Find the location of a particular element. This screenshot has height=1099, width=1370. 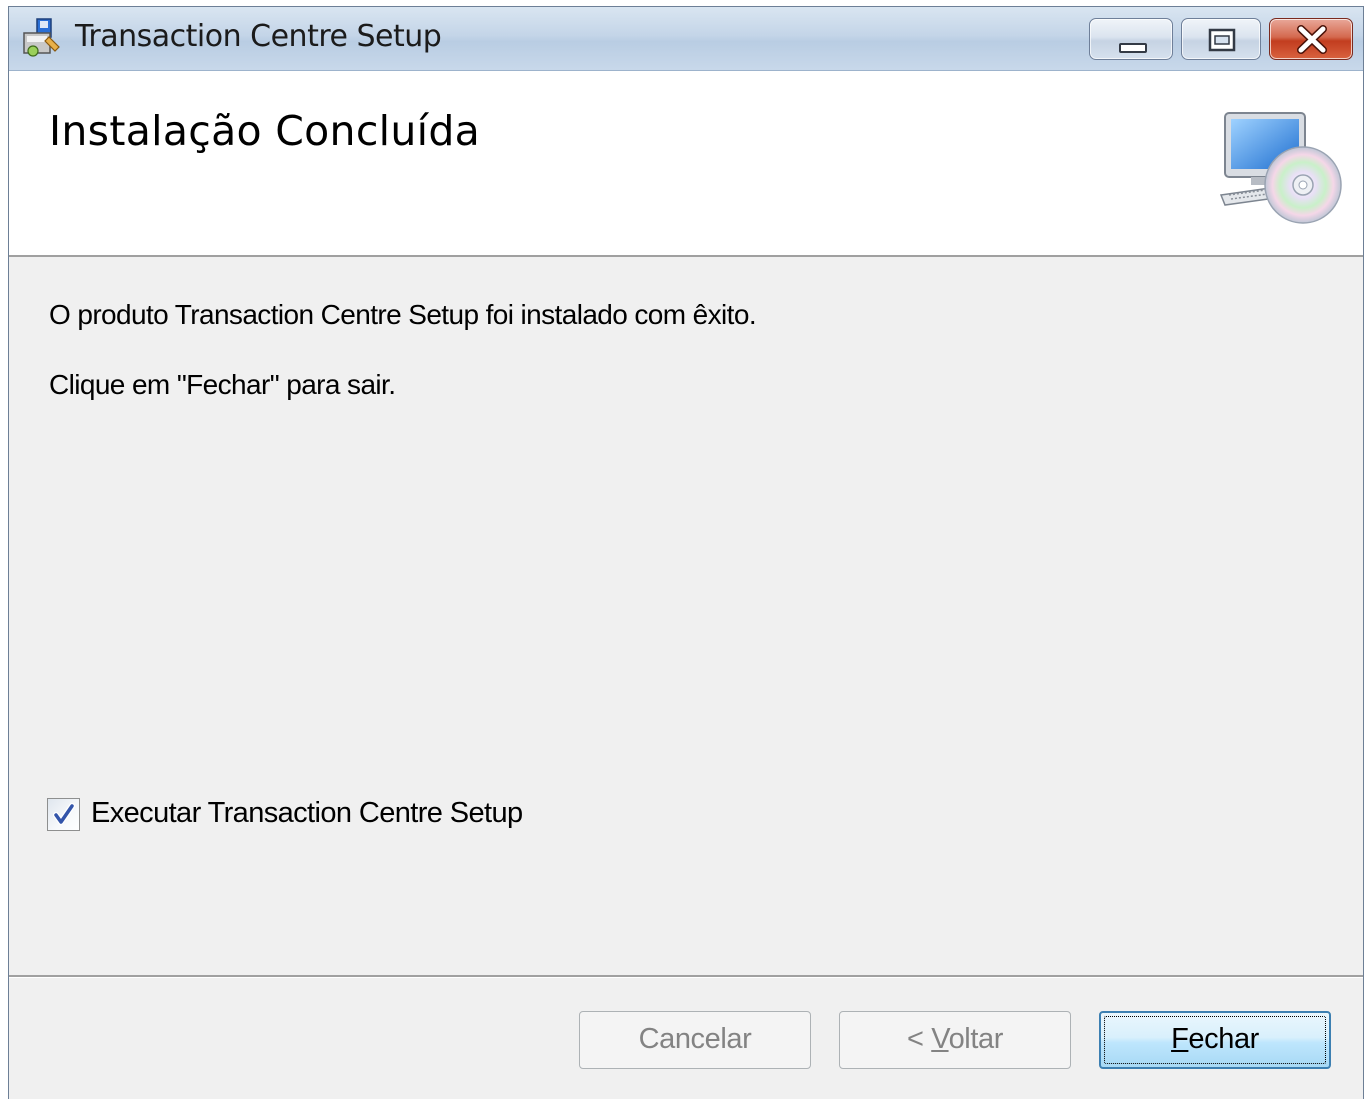

minimize-icon is located at coordinates (1133, 48).